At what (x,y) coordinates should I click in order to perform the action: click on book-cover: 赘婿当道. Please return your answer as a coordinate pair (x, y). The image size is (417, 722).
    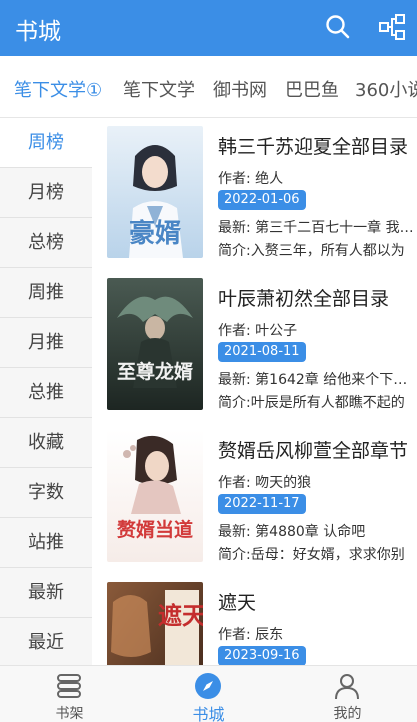
    Looking at the image, I should click on (155, 496).